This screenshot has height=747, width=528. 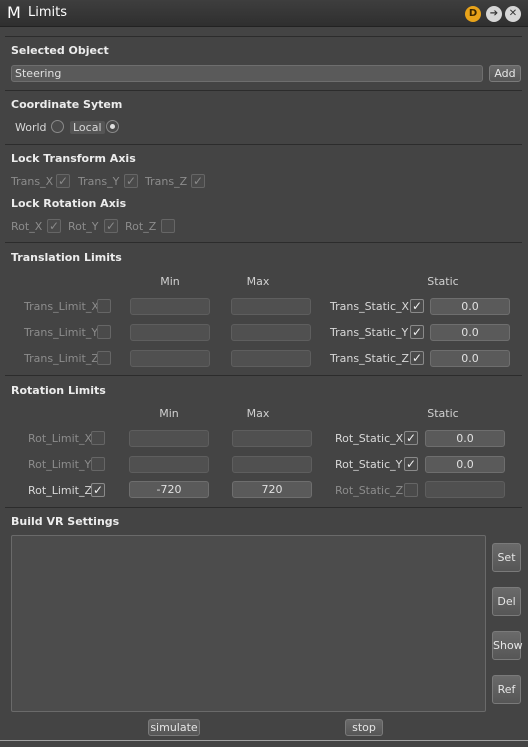 I want to click on trans-static-y-checkbox: ✓, so click(x=417, y=332).